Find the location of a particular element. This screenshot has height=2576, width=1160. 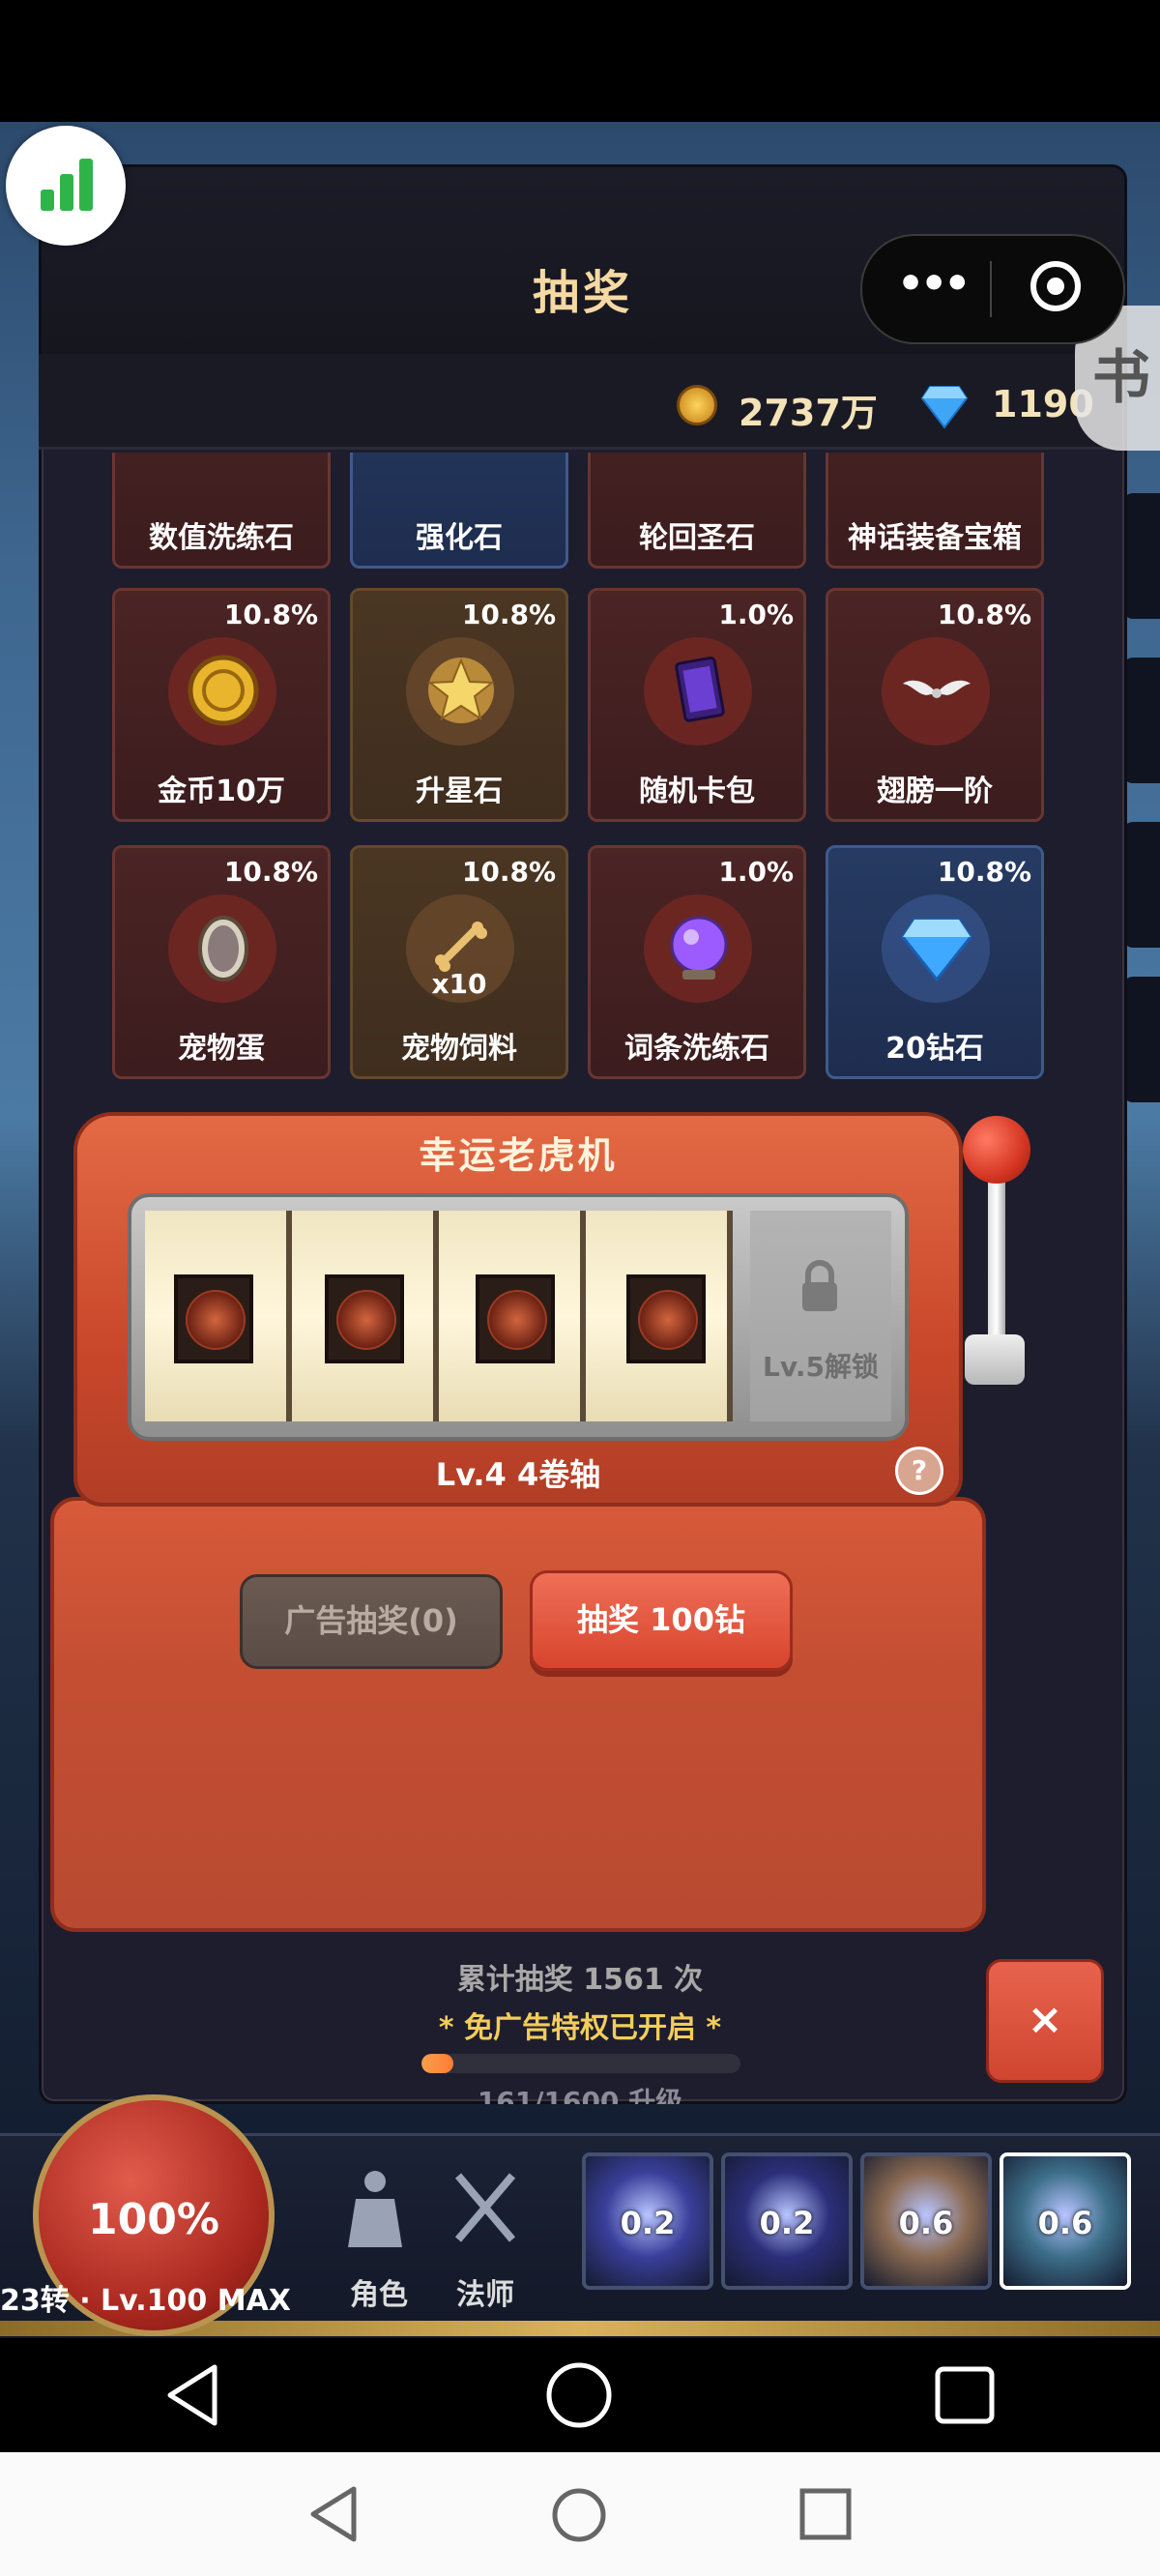

lock-icon is located at coordinates (820, 1285).